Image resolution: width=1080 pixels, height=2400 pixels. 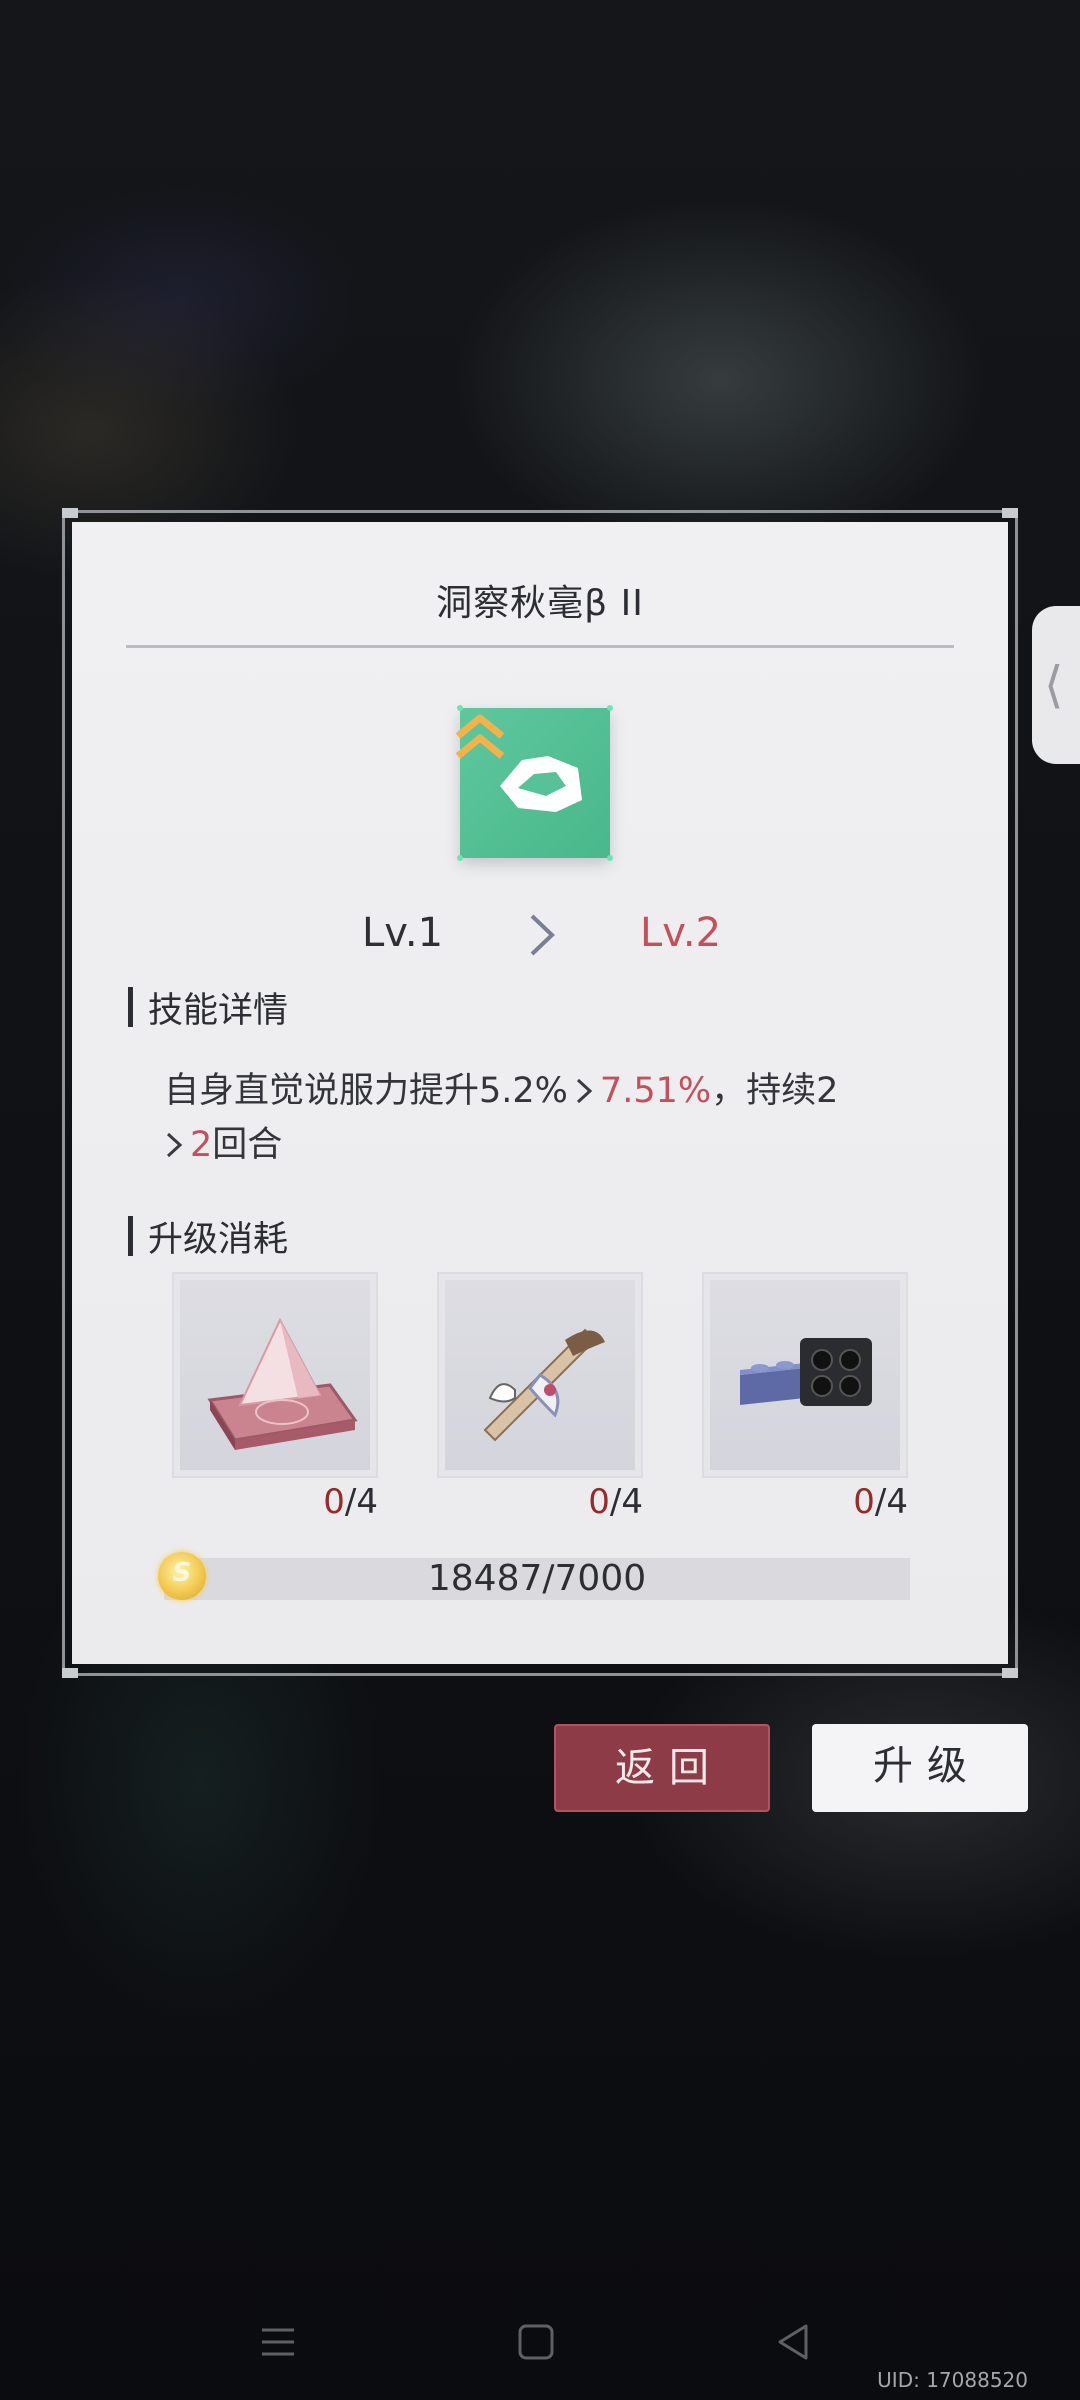 I want to click on black-building-block-icon, so click(x=806, y=1372).